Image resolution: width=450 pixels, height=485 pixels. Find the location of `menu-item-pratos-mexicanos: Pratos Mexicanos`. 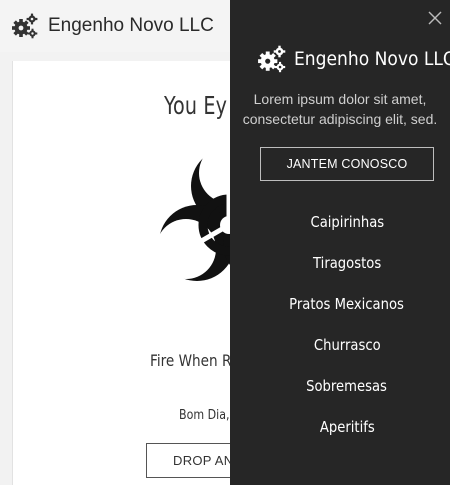

menu-item-pratos-mexicanos: Pratos Mexicanos is located at coordinates (340, 315).